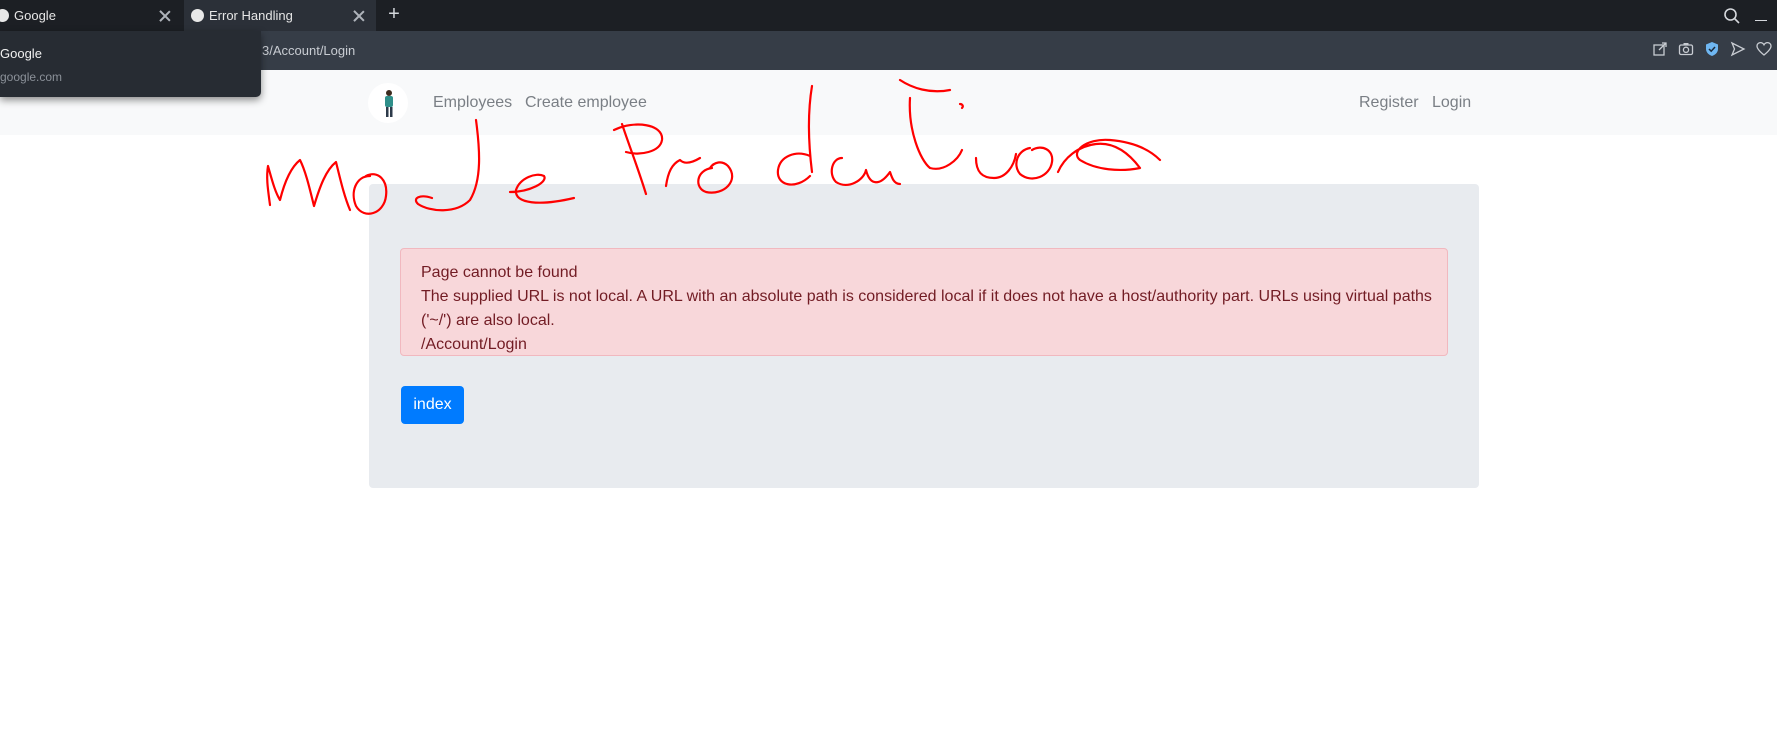 The image size is (1777, 742). Describe the element at coordinates (35, 15) in the screenshot. I see `tab-title: Google` at that location.